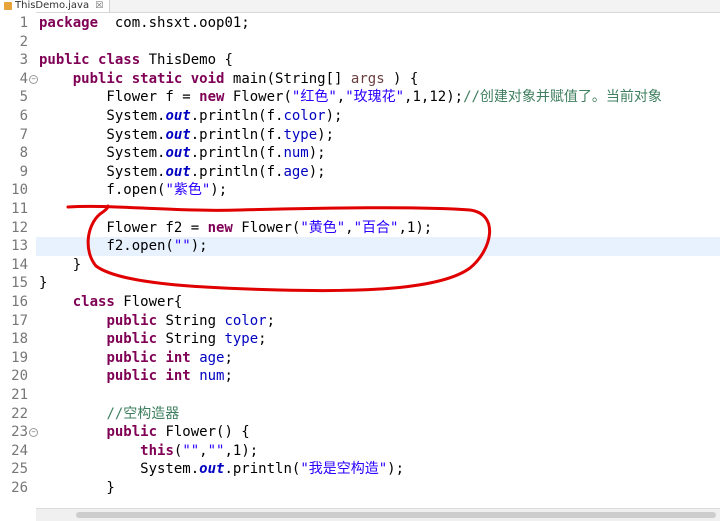  What do you see at coordinates (216, 450) in the screenshot?
I see `string-token: ""` at bounding box center [216, 450].